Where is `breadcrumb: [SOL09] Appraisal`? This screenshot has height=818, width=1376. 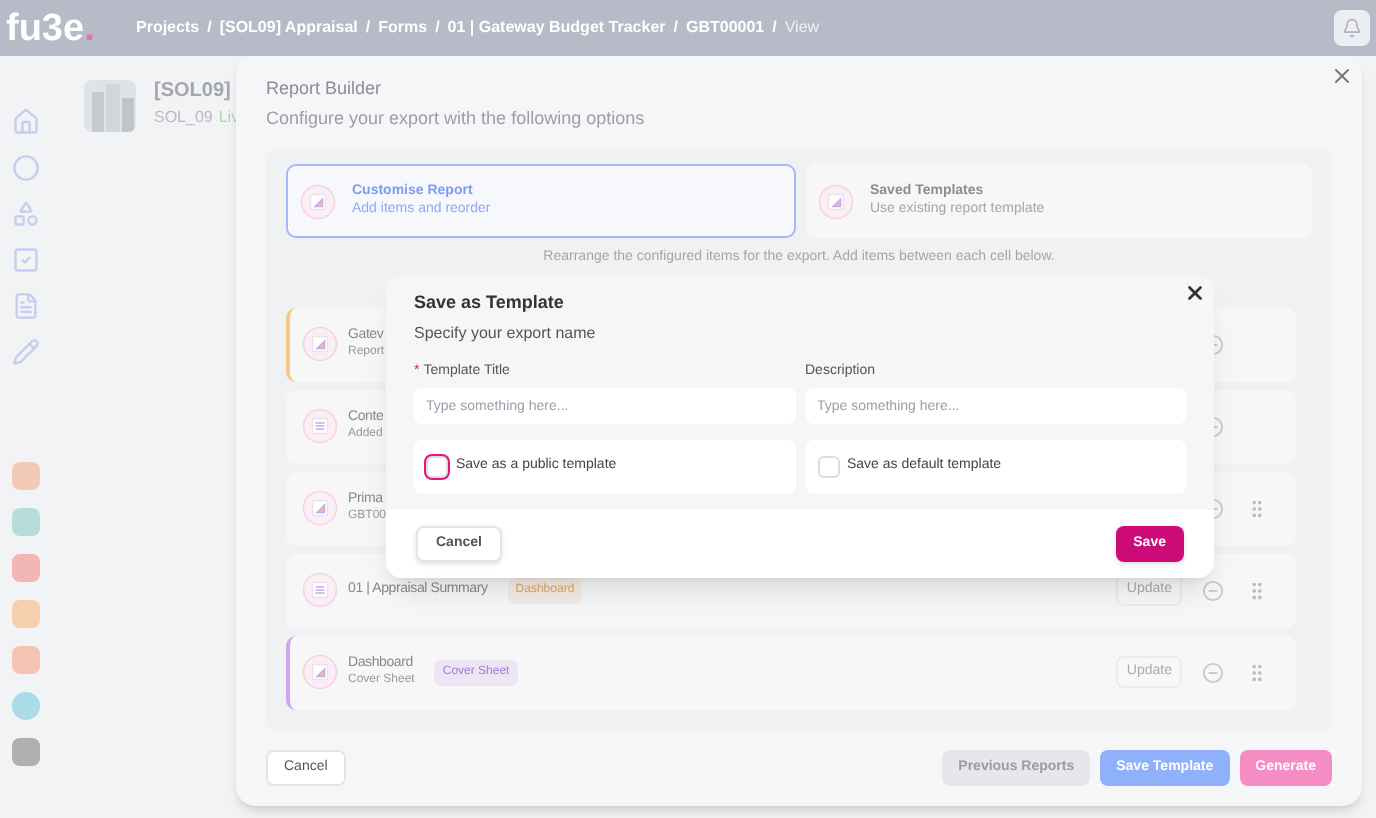 breadcrumb: [SOL09] Appraisal is located at coordinates (288, 28).